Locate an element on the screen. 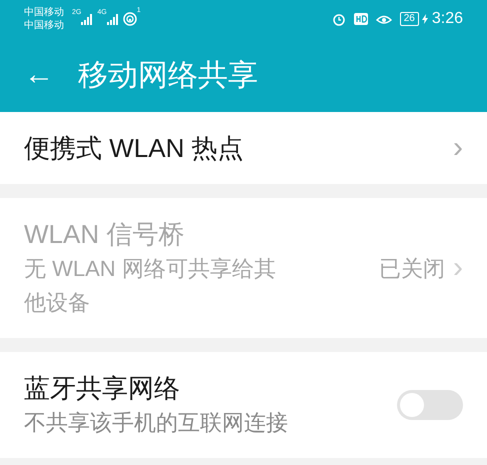  eye-icon is located at coordinates (384, 19).